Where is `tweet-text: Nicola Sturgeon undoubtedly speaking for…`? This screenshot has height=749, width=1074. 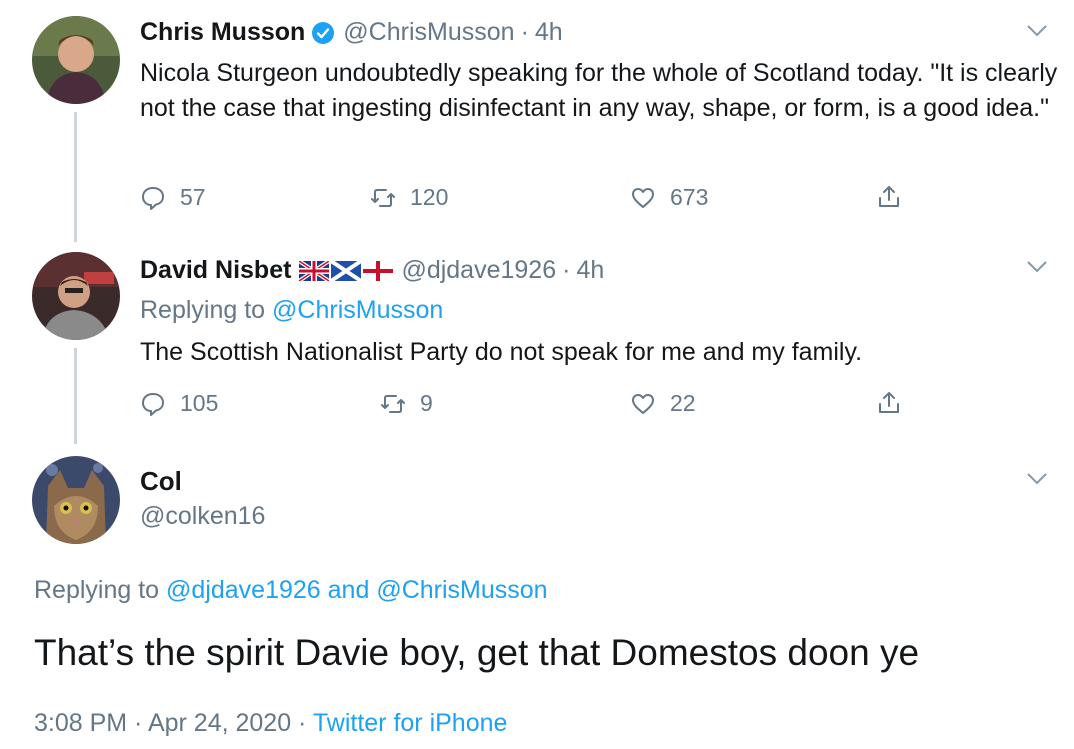 tweet-text: Nicola Sturgeon undoubtedly speaking for… is located at coordinates (599, 90).